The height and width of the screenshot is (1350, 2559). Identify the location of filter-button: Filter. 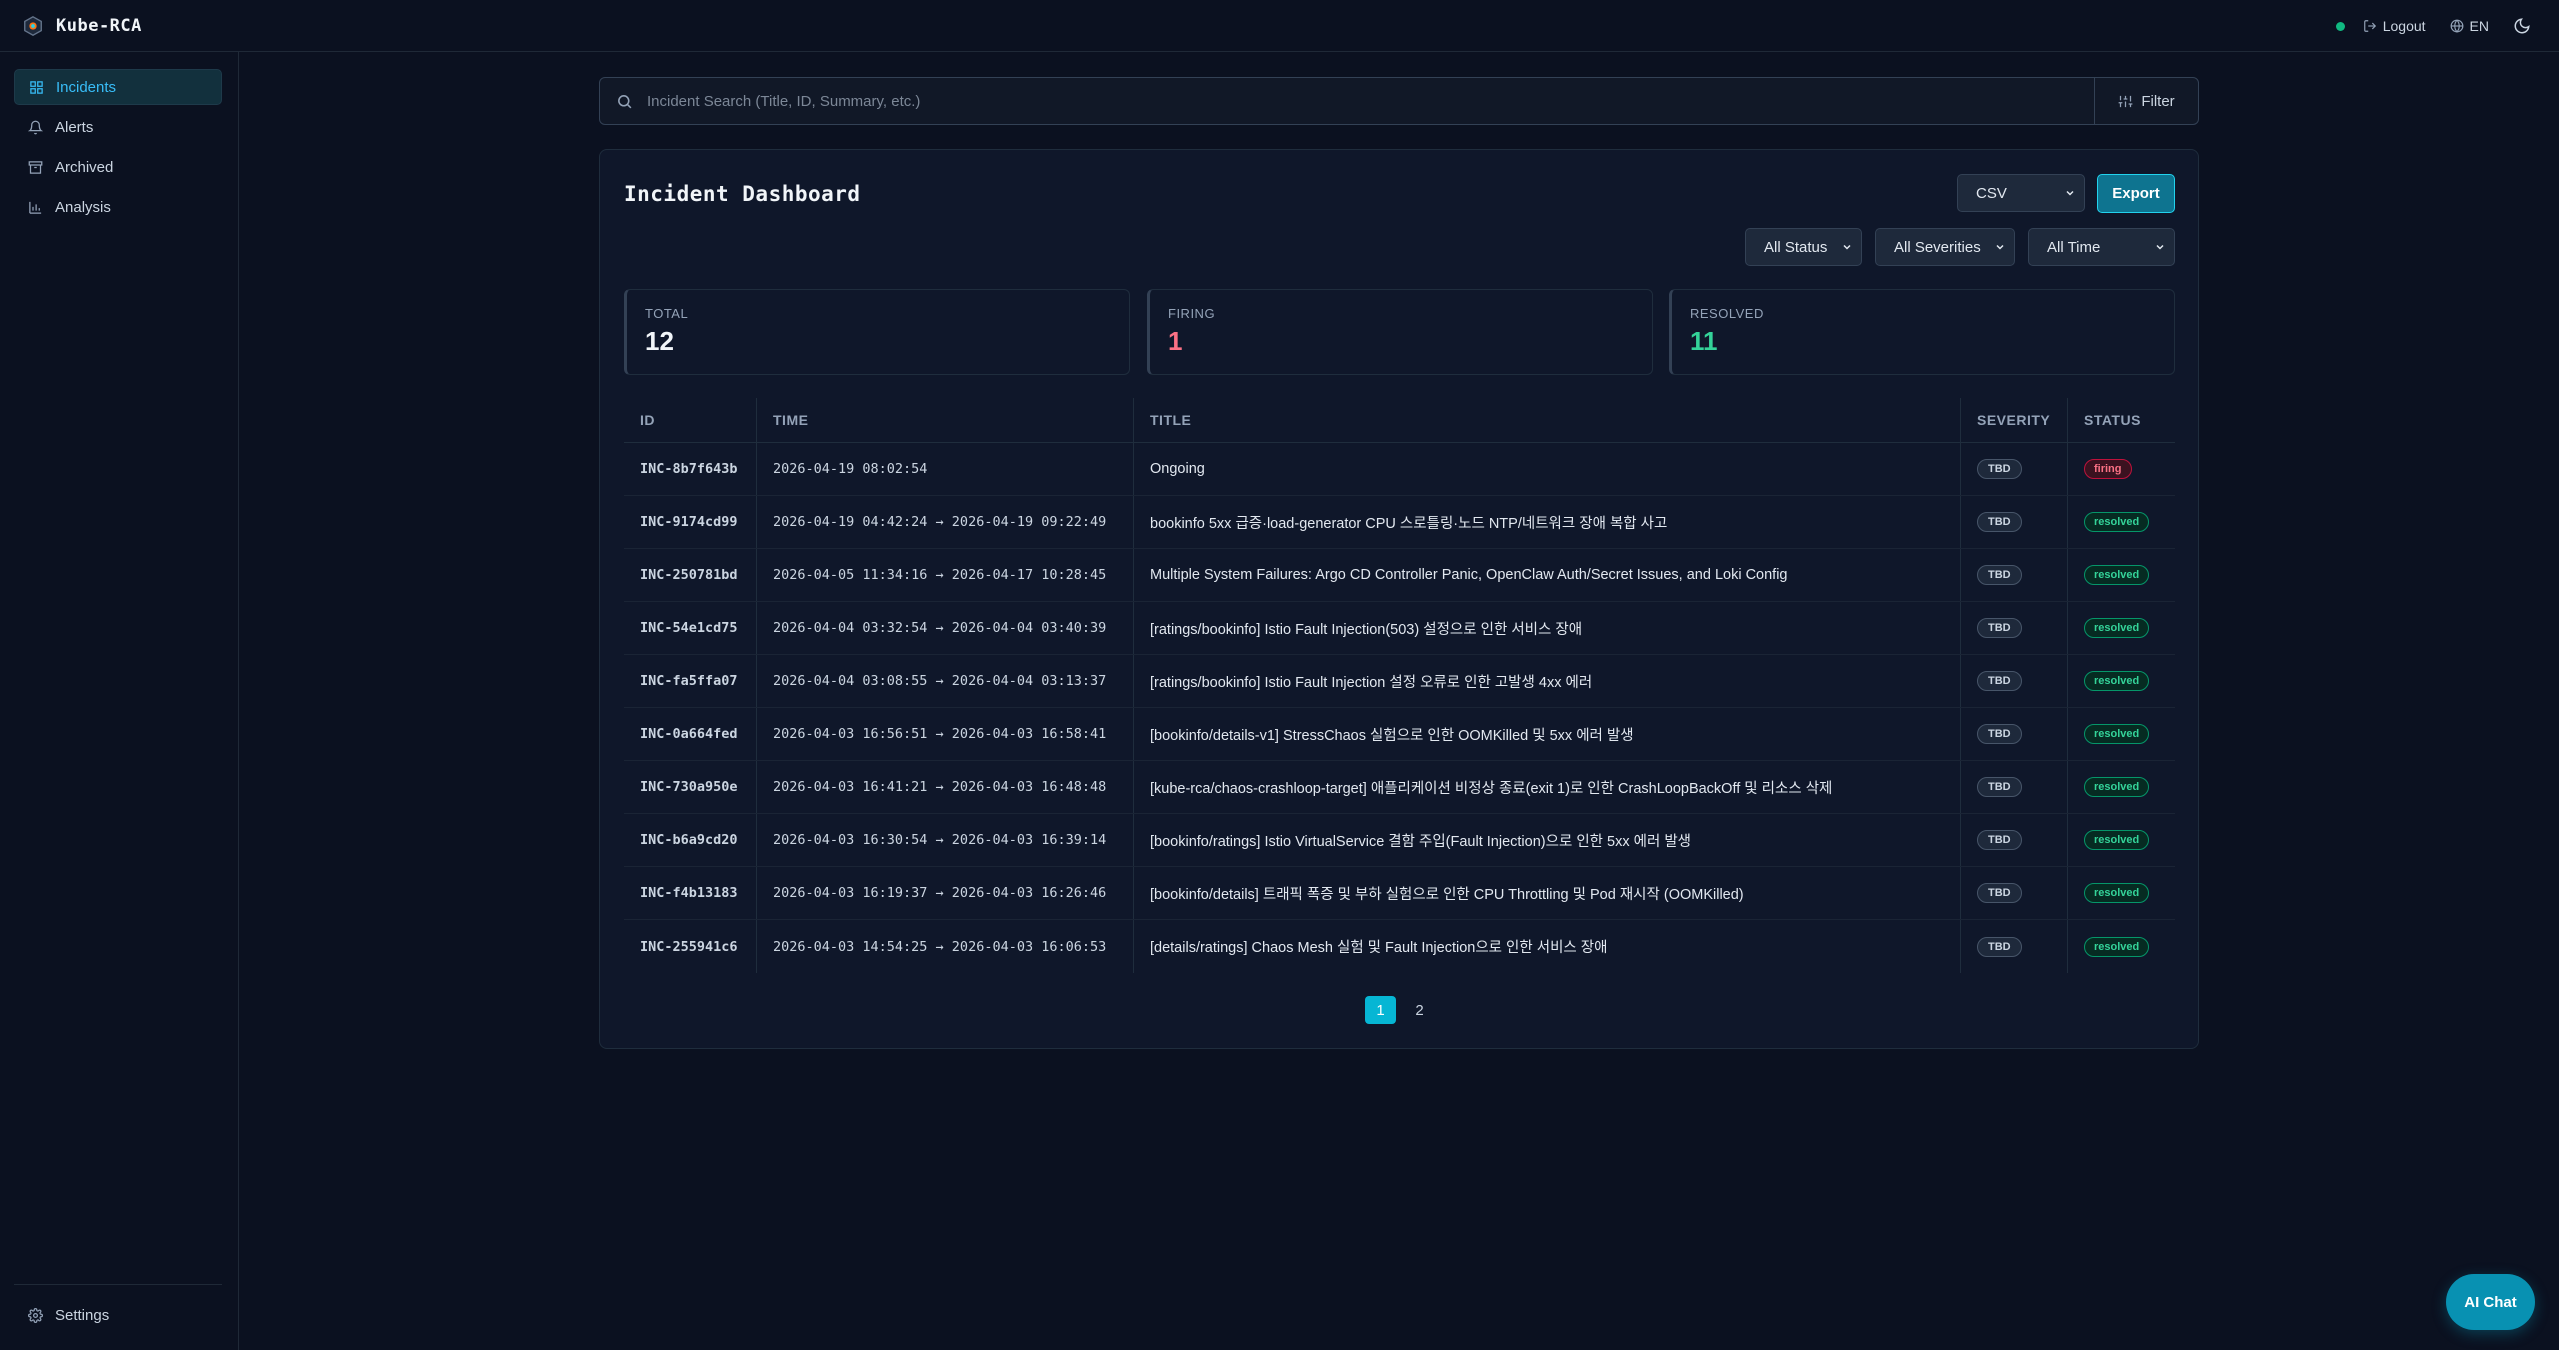
(2146, 101).